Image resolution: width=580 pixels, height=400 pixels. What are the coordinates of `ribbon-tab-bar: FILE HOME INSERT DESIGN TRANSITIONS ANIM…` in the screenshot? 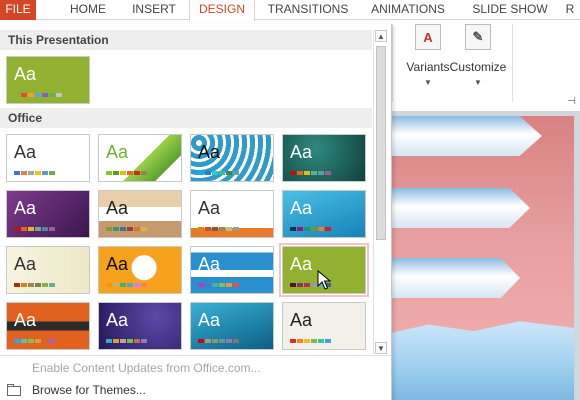 It's located at (290, 10).